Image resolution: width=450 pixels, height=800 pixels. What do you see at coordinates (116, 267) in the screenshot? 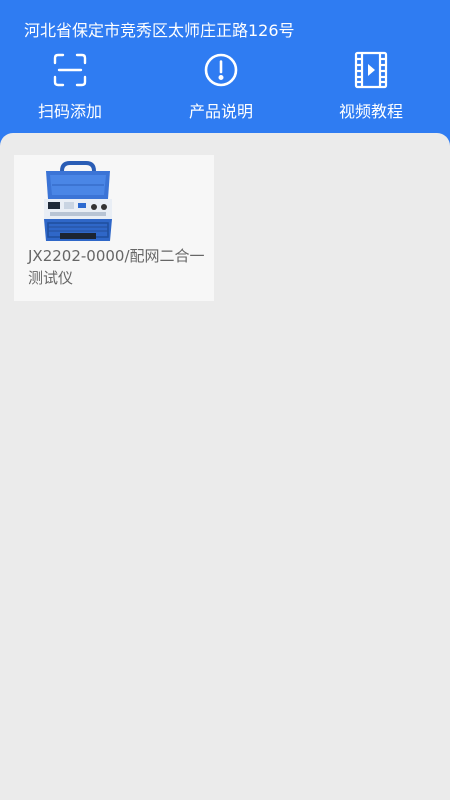
I see `product-name: JX2202-0000/配网二合一测试仪` at bounding box center [116, 267].